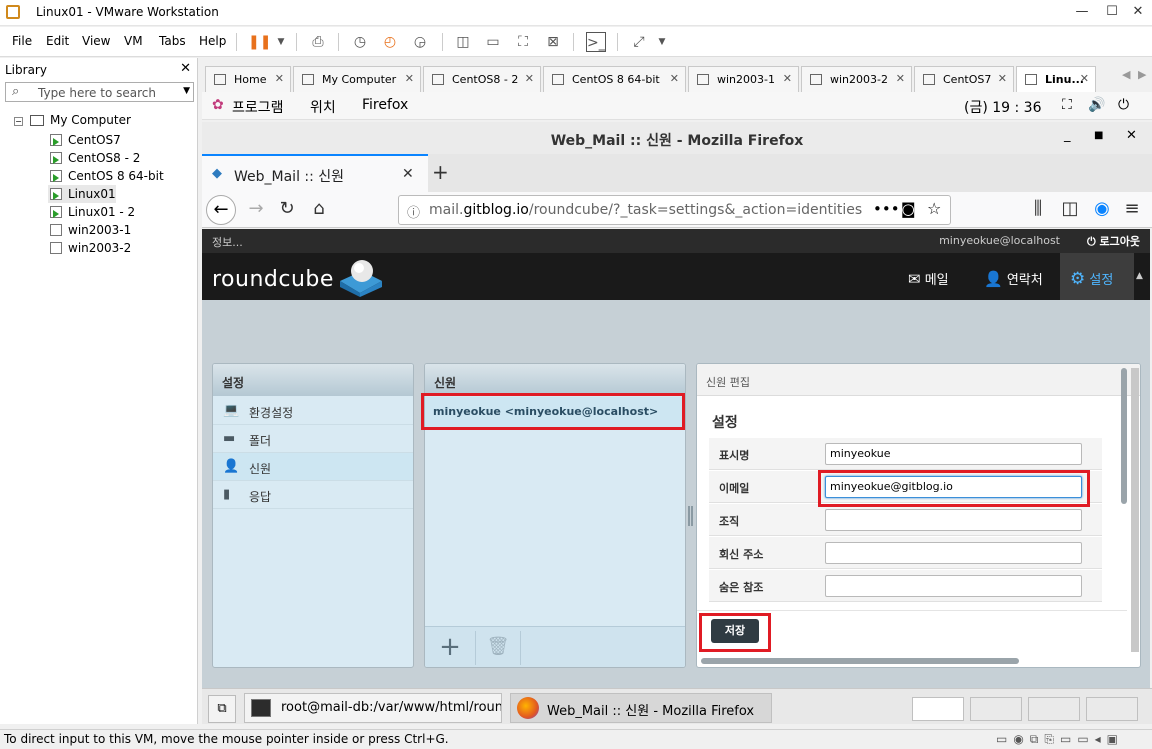 The height and width of the screenshot is (749, 1152). What do you see at coordinates (89, 248) in the screenshot?
I see `tree-item-win2003-2: win2003-2` at bounding box center [89, 248].